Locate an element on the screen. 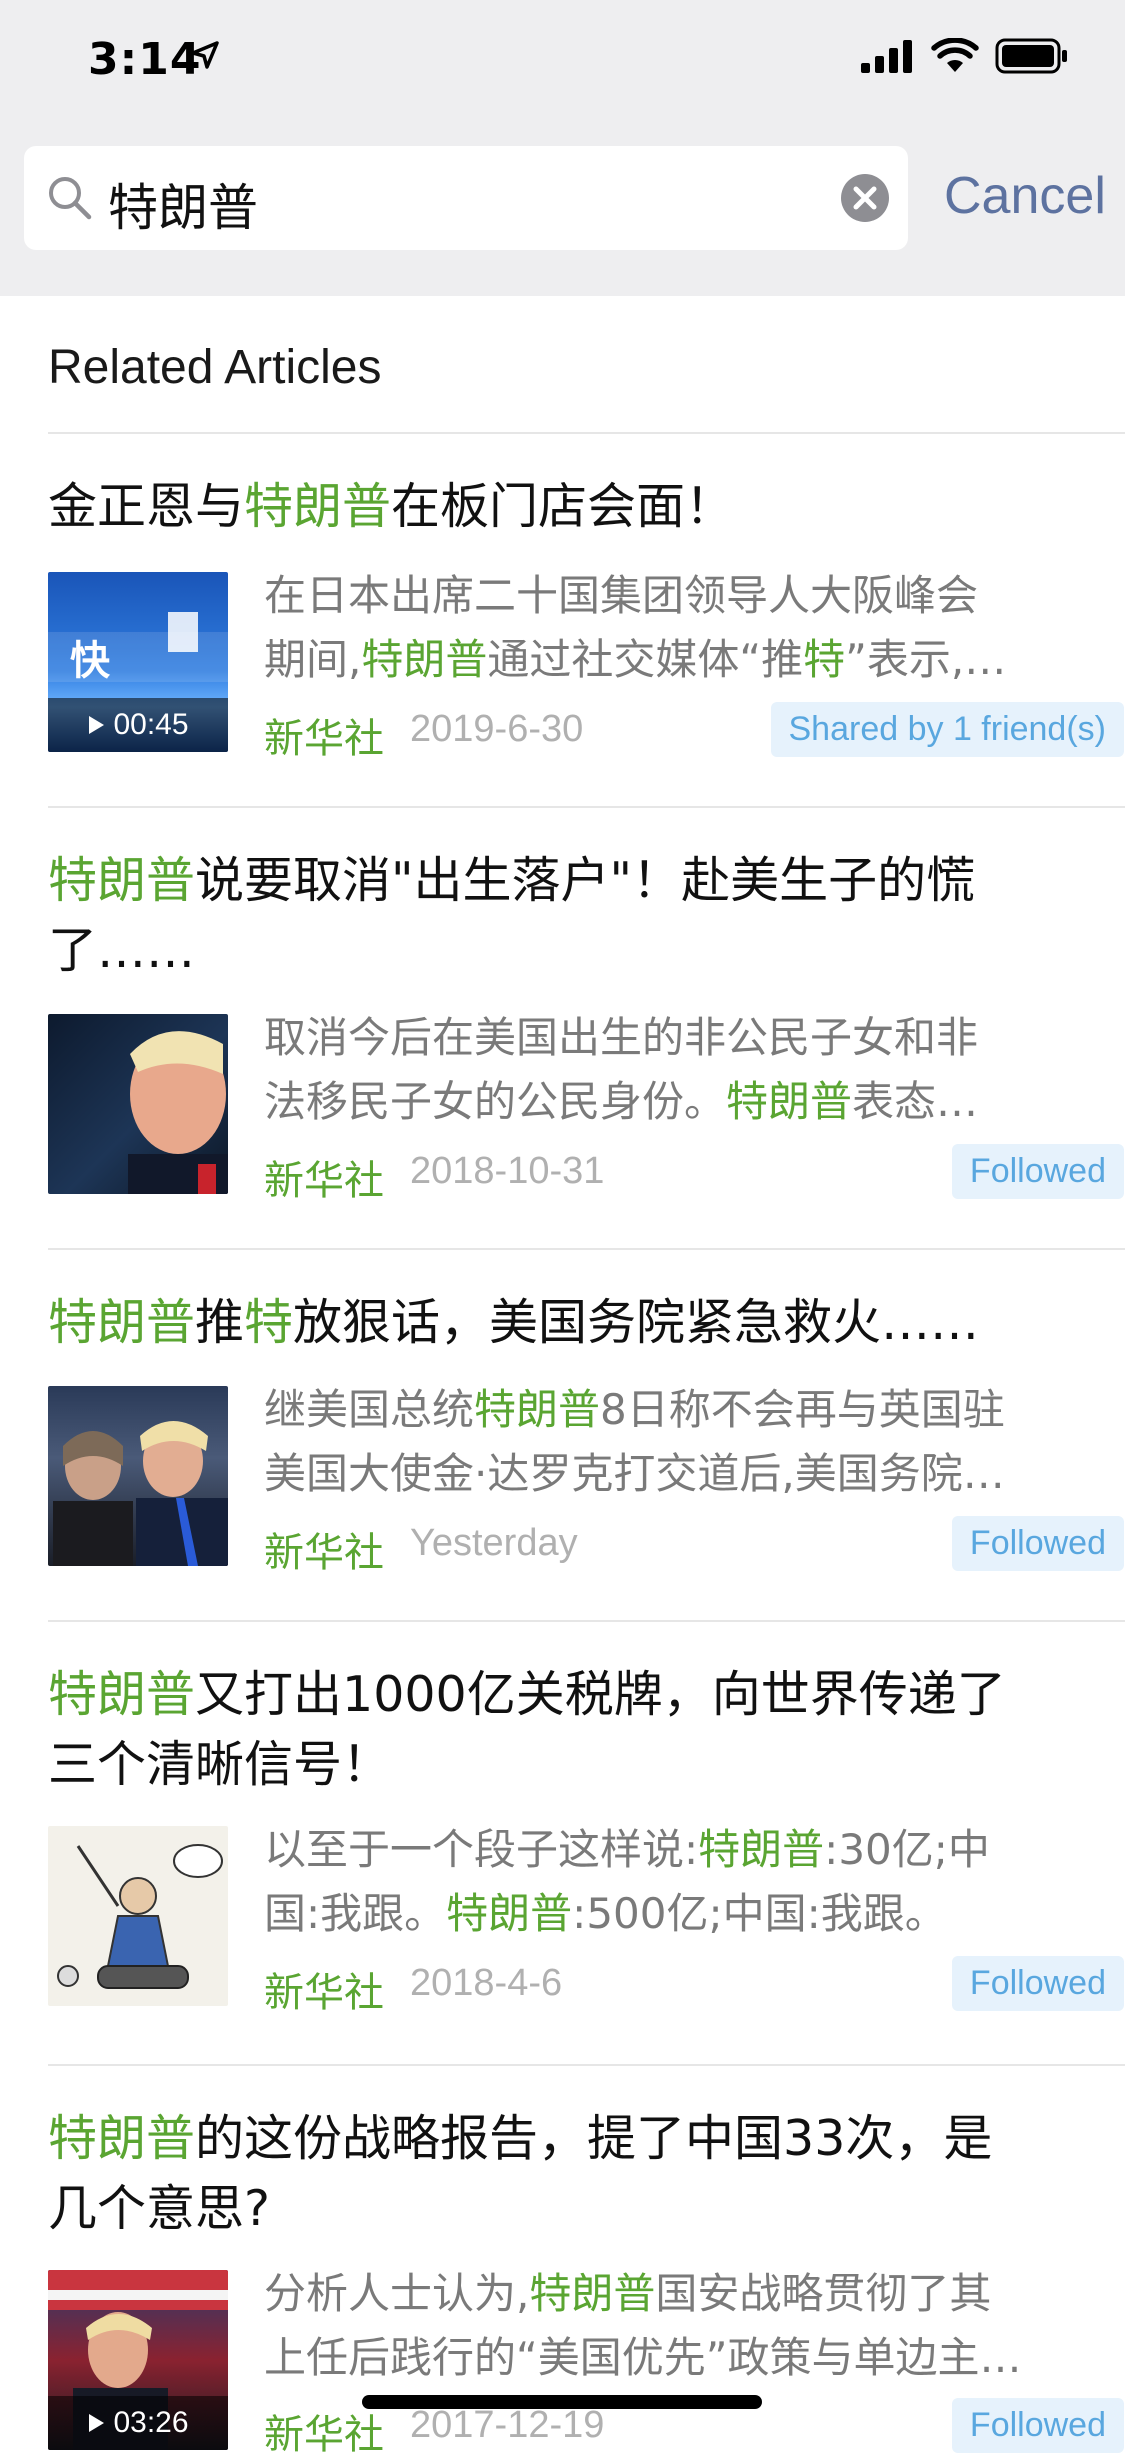 The width and height of the screenshot is (1125, 2462). search-input: 特朗普 is located at coordinates (183, 204).